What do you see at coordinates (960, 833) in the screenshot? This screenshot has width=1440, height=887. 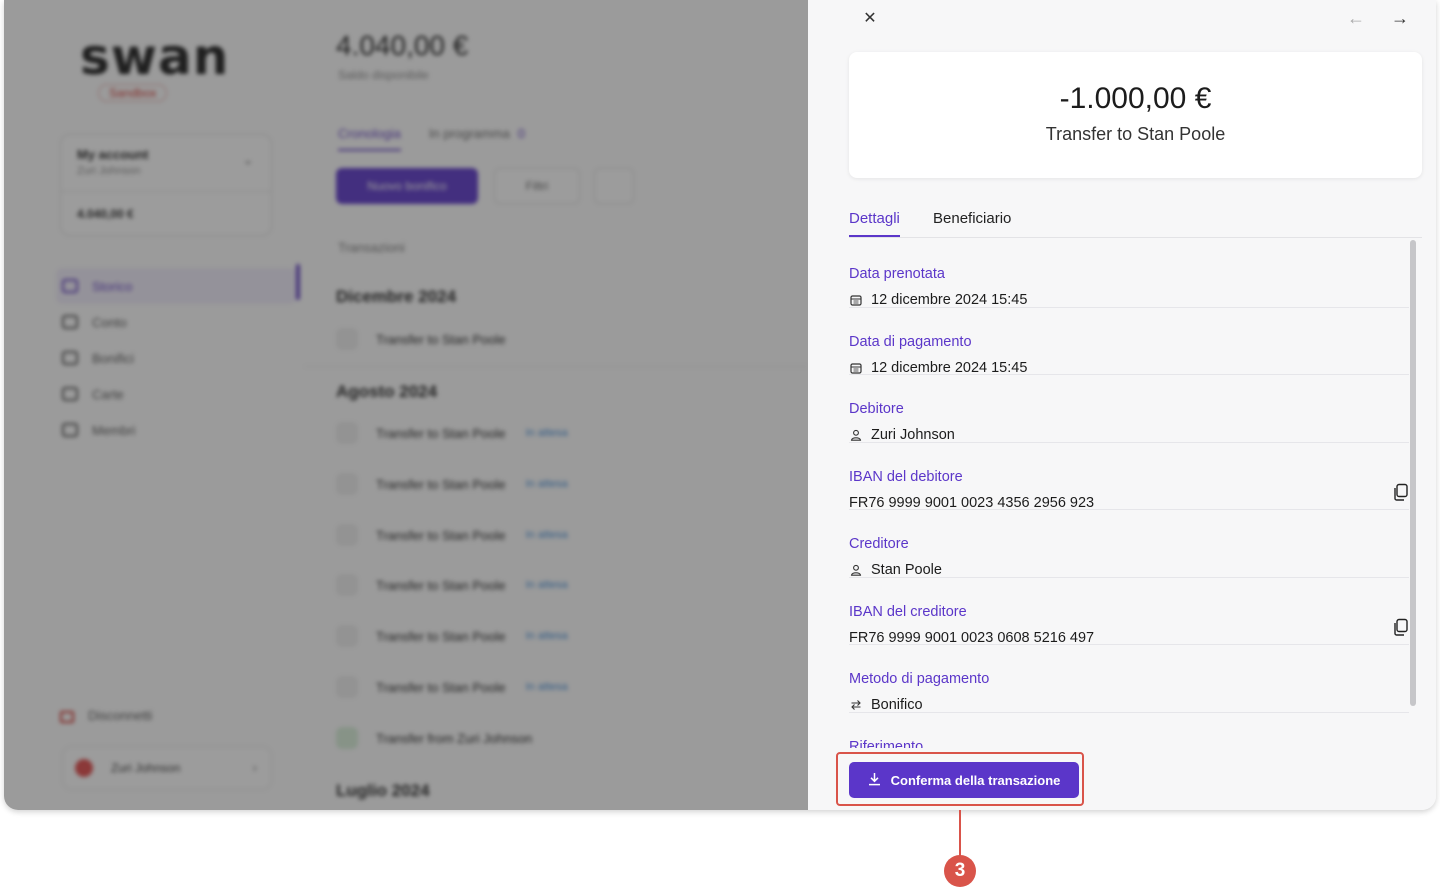 I see `callout-line` at bounding box center [960, 833].